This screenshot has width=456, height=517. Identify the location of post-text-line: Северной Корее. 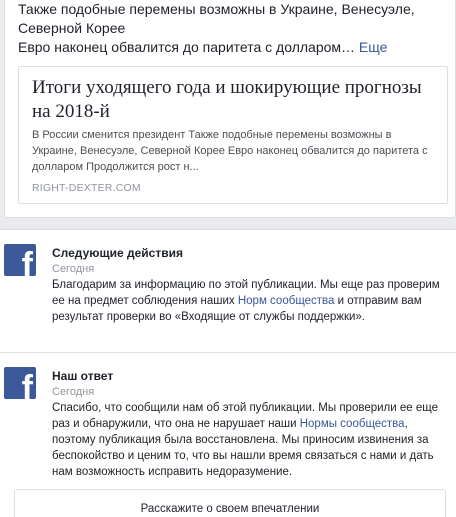
(72, 28).